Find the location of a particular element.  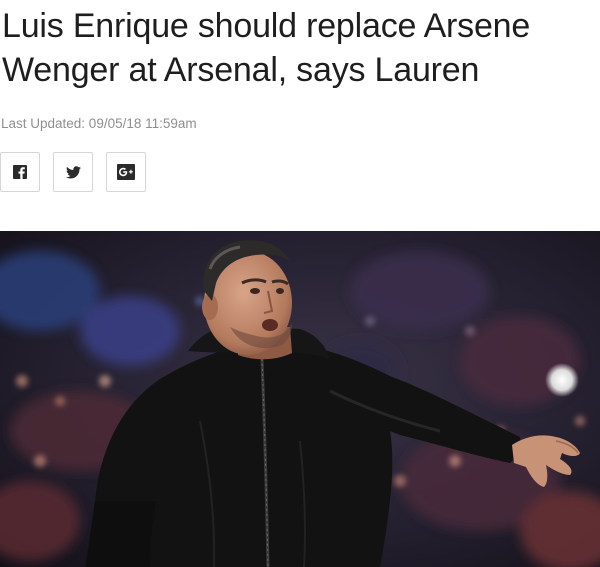

share-bar is located at coordinates (73, 172).